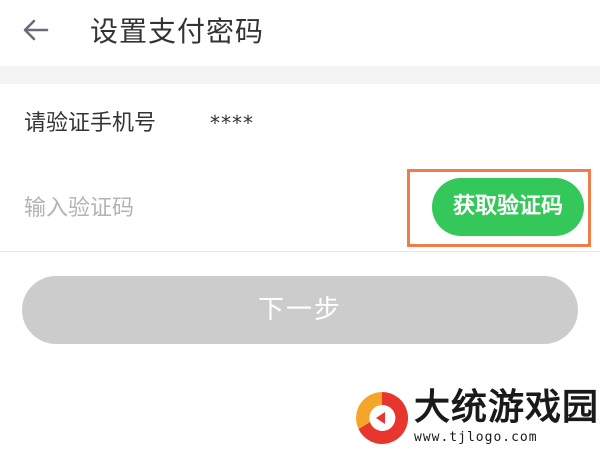 The image size is (600, 450). What do you see at coordinates (476, 437) in the screenshot?
I see `watermark-url: www.tjlogo.com` at bounding box center [476, 437].